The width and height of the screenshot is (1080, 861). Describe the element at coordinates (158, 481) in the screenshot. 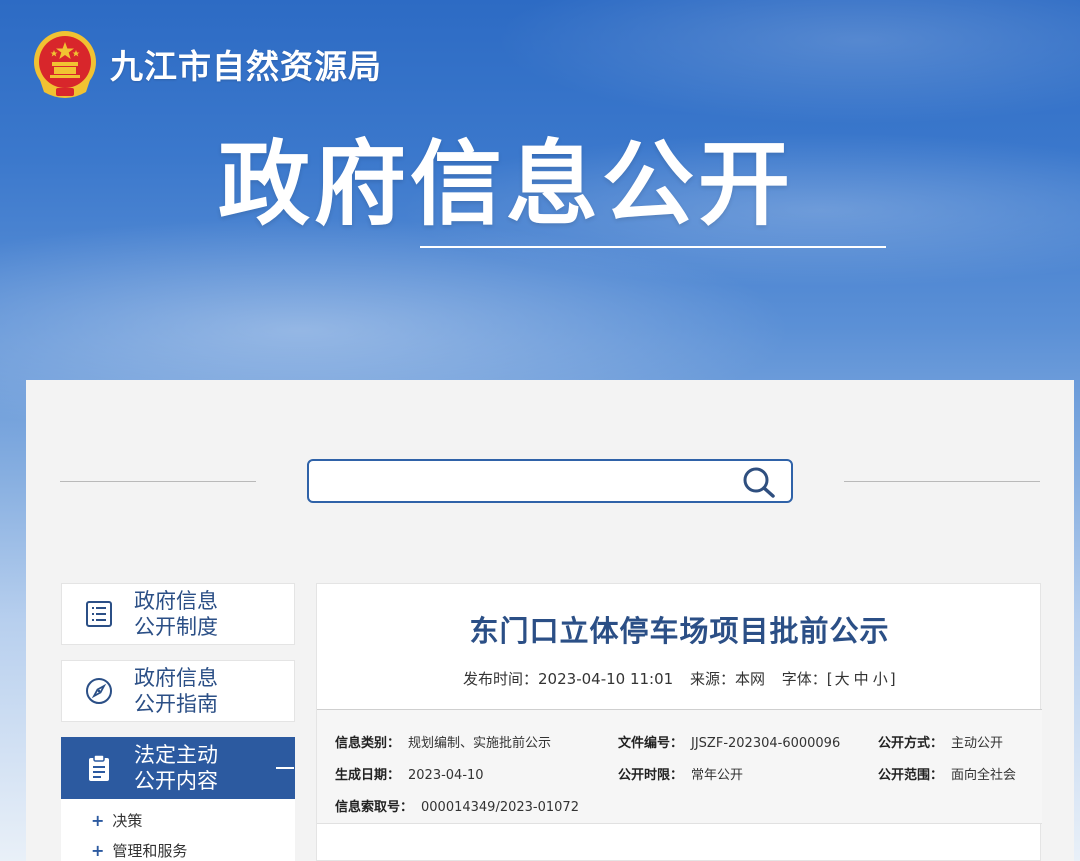

I see `search-divider-left` at that location.